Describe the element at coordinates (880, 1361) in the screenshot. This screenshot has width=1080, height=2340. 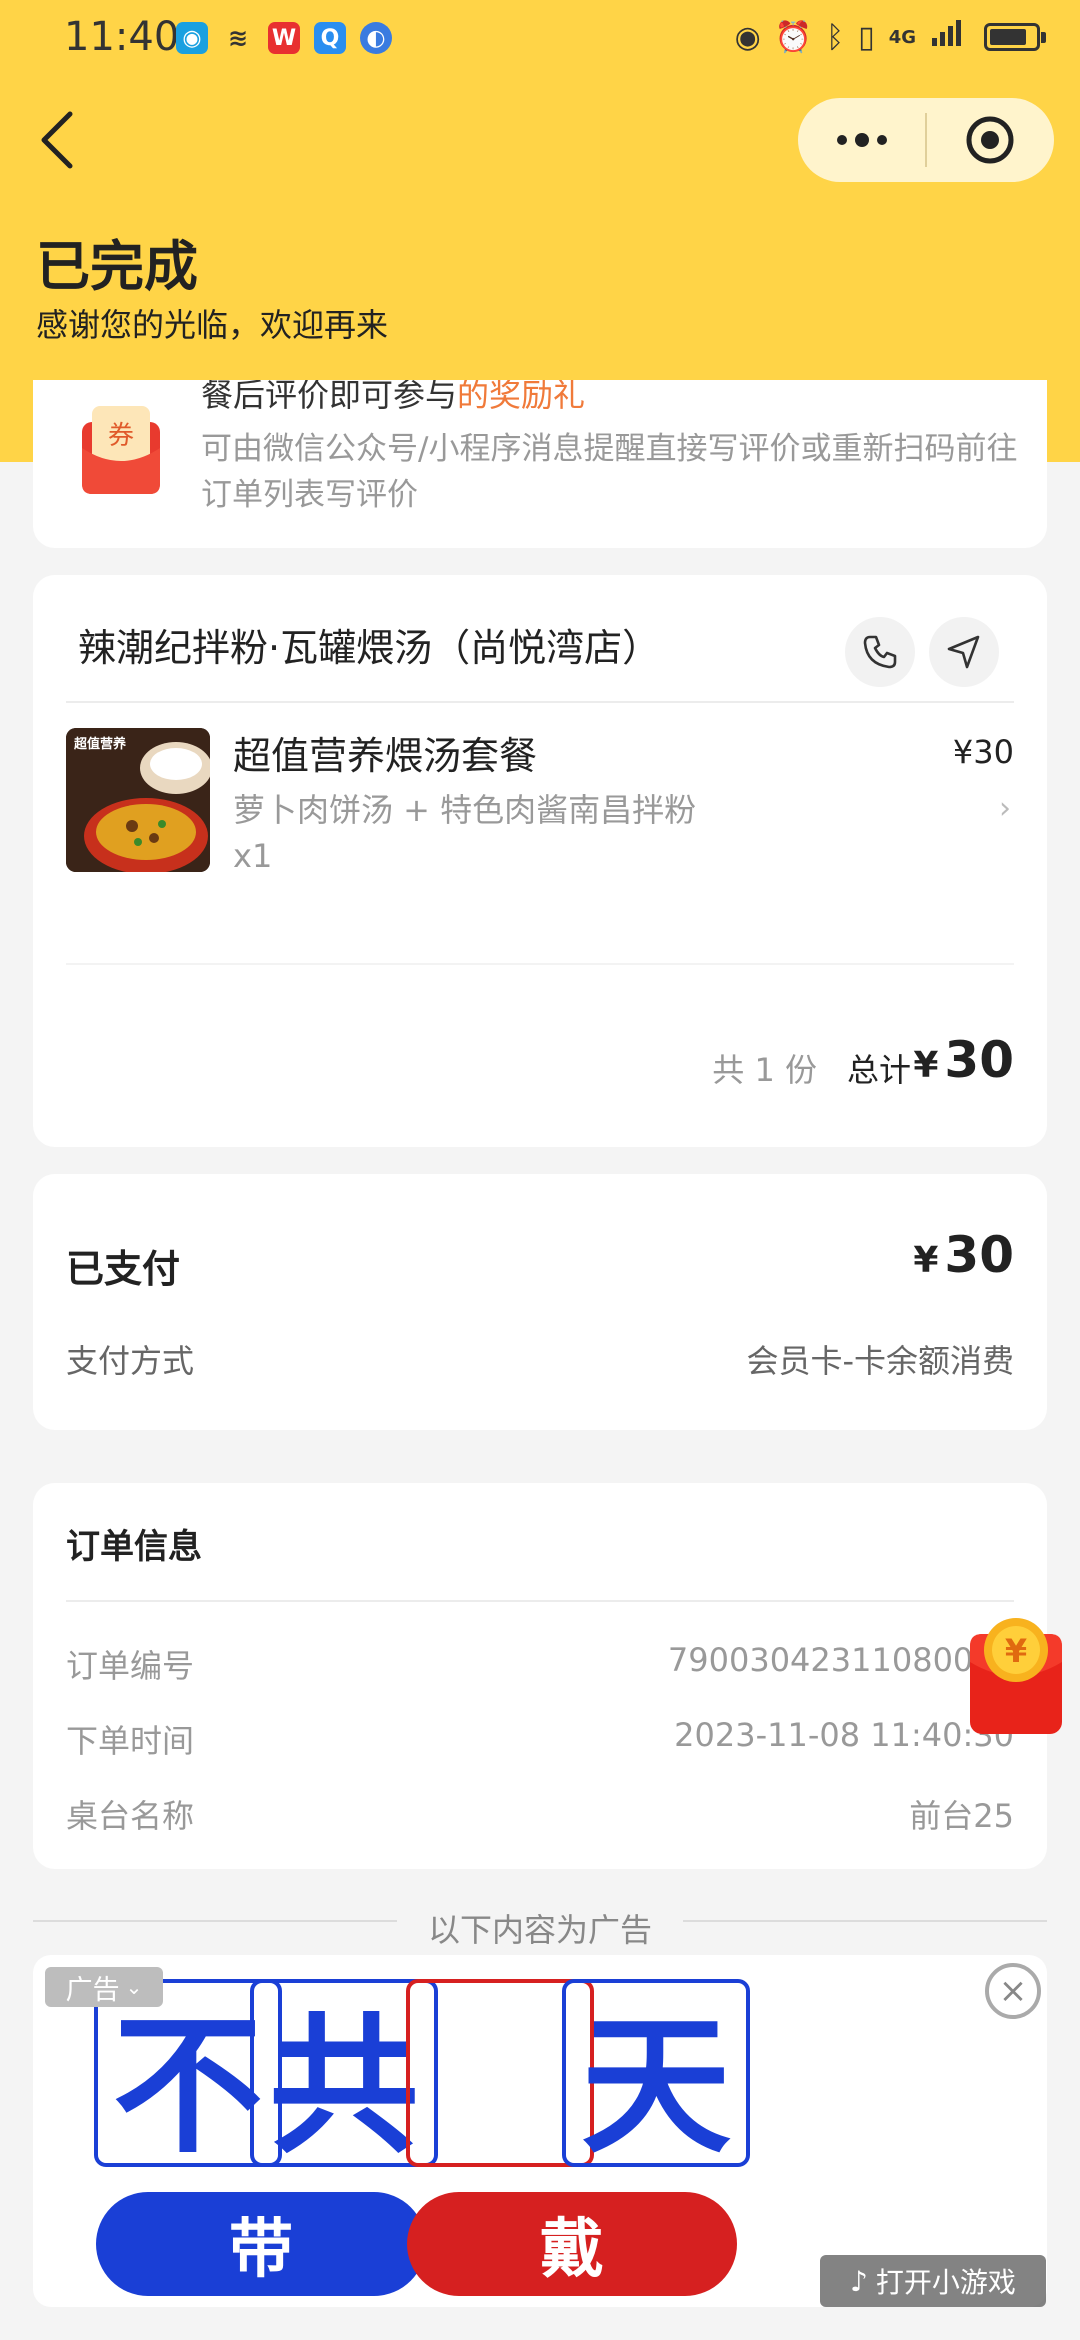
I see `payment-method-value: 会员卡-卡余额消费` at that location.